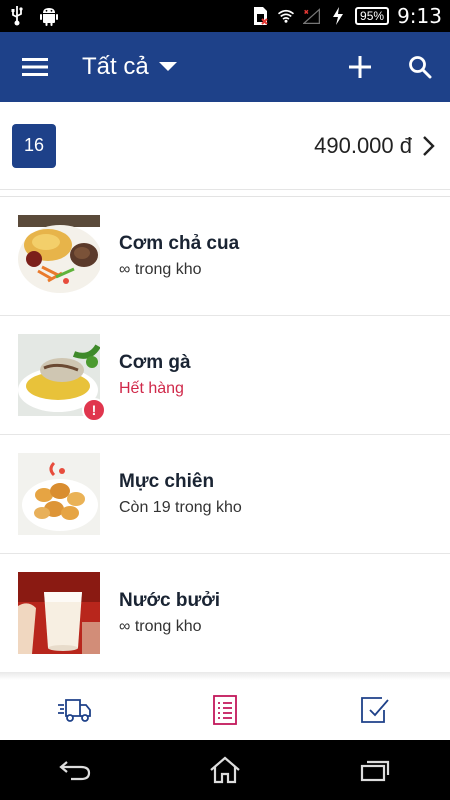  Describe the element at coordinates (34, 145) in the screenshot. I see `item-count-badge: 16` at that location.